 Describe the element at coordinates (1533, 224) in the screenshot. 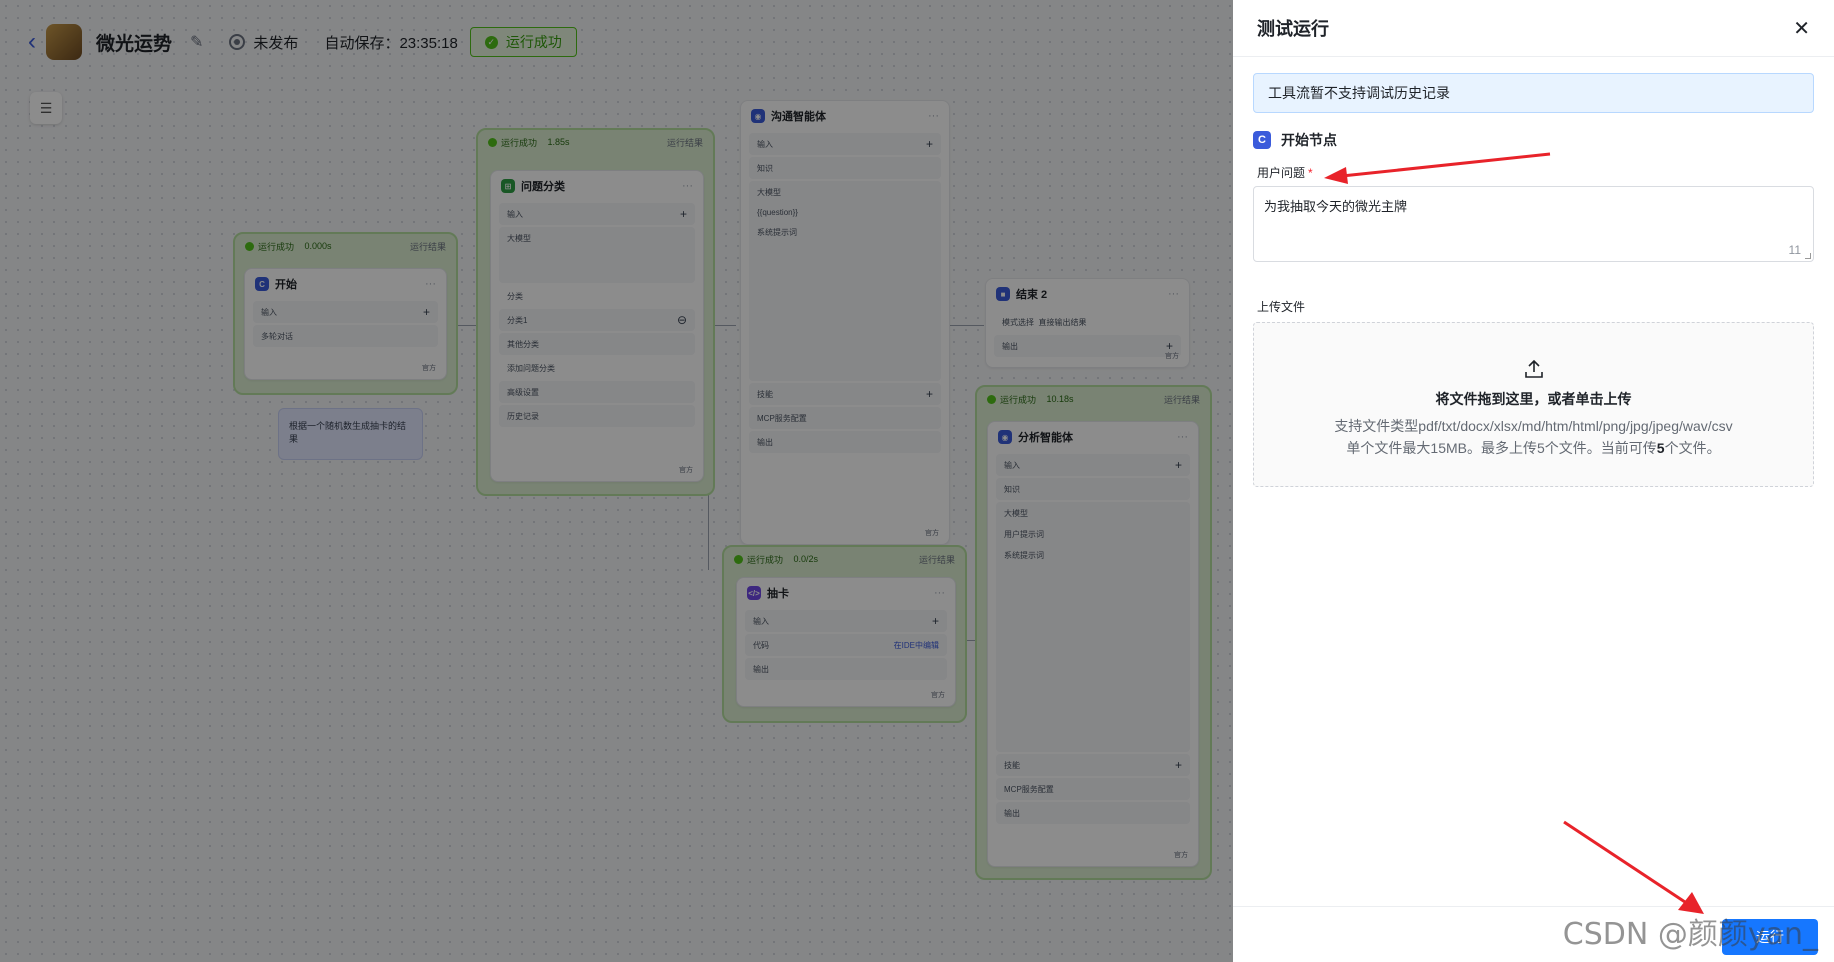

I see `user-question-input: 为我抽取今天的微光主牌 11` at that location.